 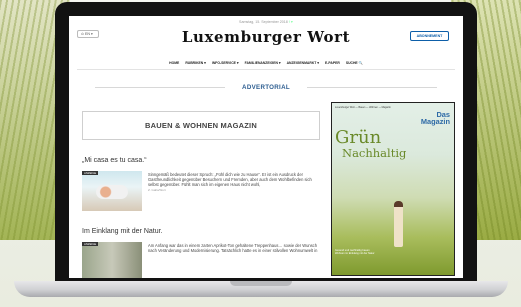 What do you see at coordinates (225, 63) in the screenshot?
I see `nav-item-info-service: INFO-SERVICE ▾` at bounding box center [225, 63].